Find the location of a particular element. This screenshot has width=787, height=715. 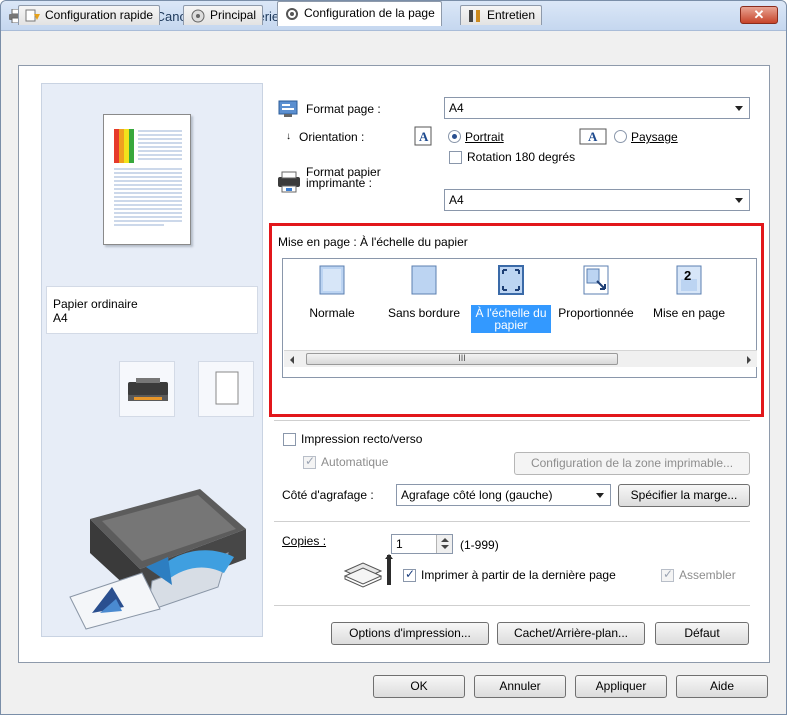

borderless-icon is located at coordinates (424, 280).